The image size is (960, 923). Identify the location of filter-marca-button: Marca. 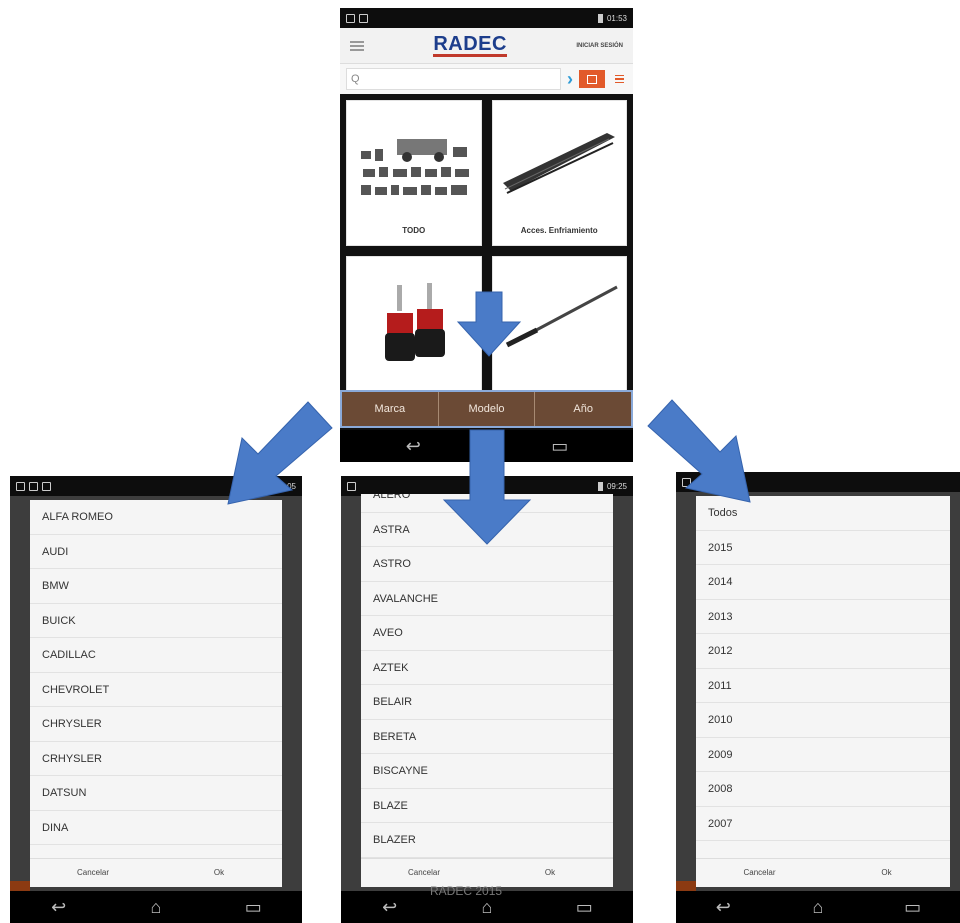
(390, 409).